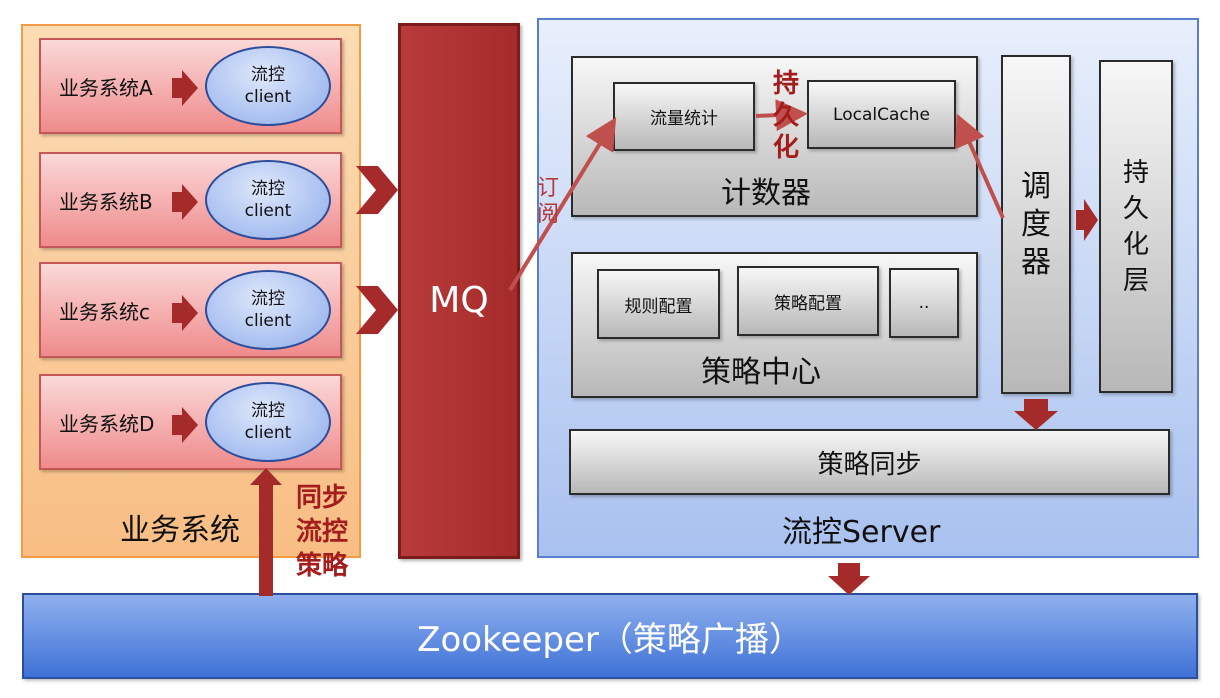 The image size is (1220, 698). Describe the element at coordinates (980, 166) in the screenshot. I see `scheduler-arrow-line` at that location.